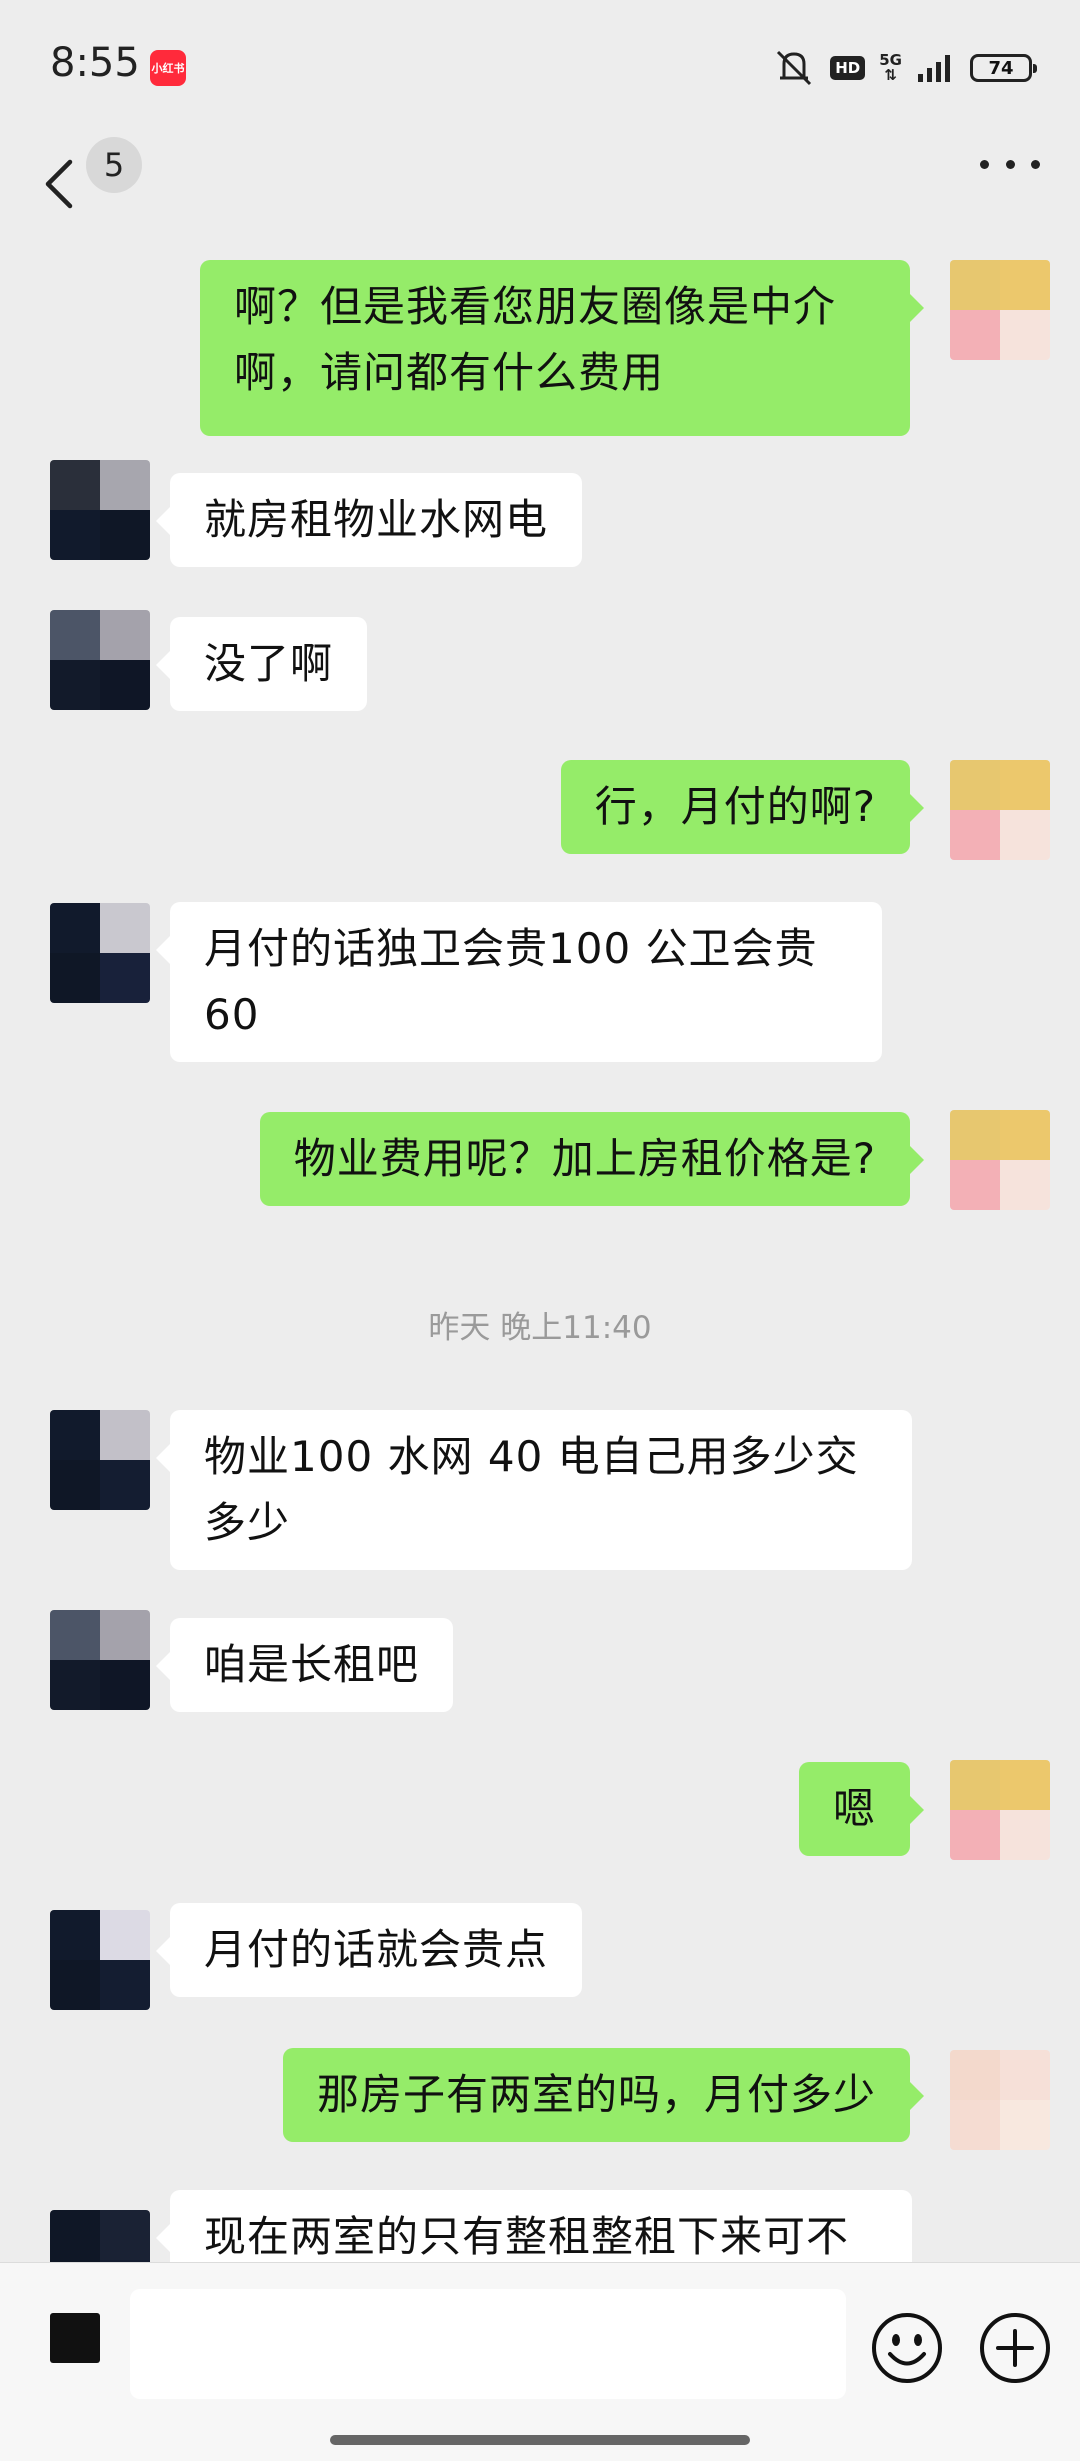 The height and width of the screenshot is (2461, 1080). What do you see at coordinates (1001, 68) in the screenshot?
I see `battery-level: 74` at bounding box center [1001, 68].